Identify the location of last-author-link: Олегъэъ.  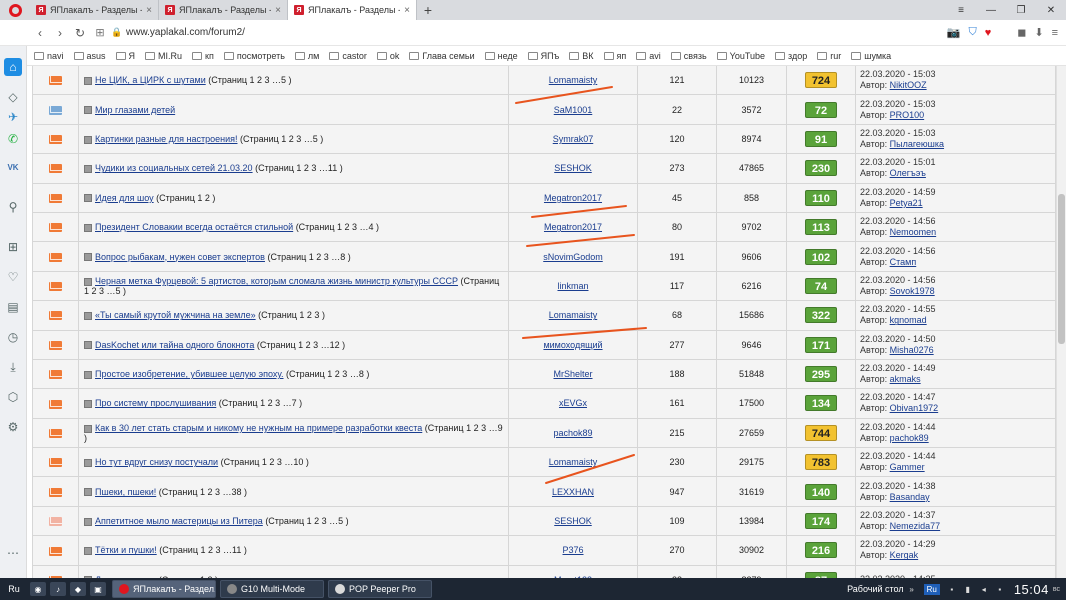
(908, 173).